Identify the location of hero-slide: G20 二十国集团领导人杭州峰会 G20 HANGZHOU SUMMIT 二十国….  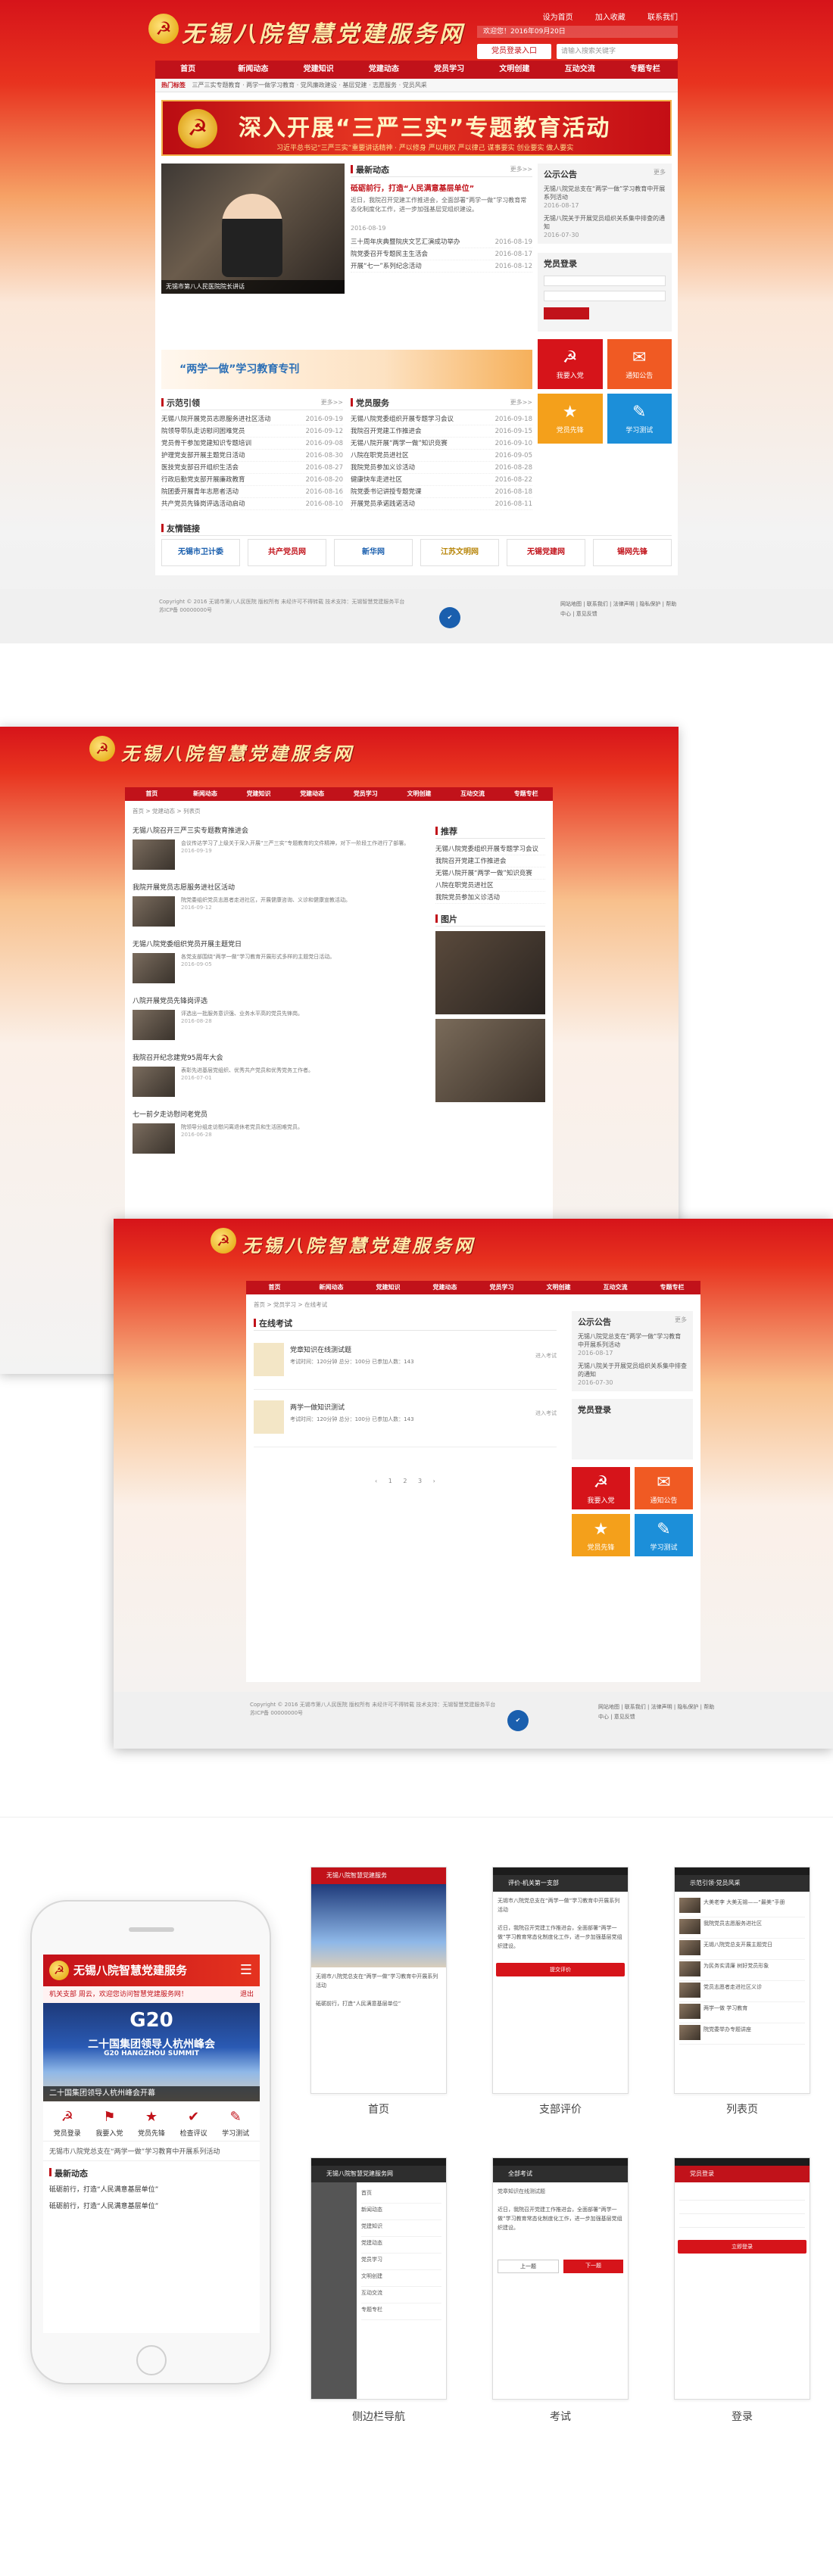
(151, 2052).